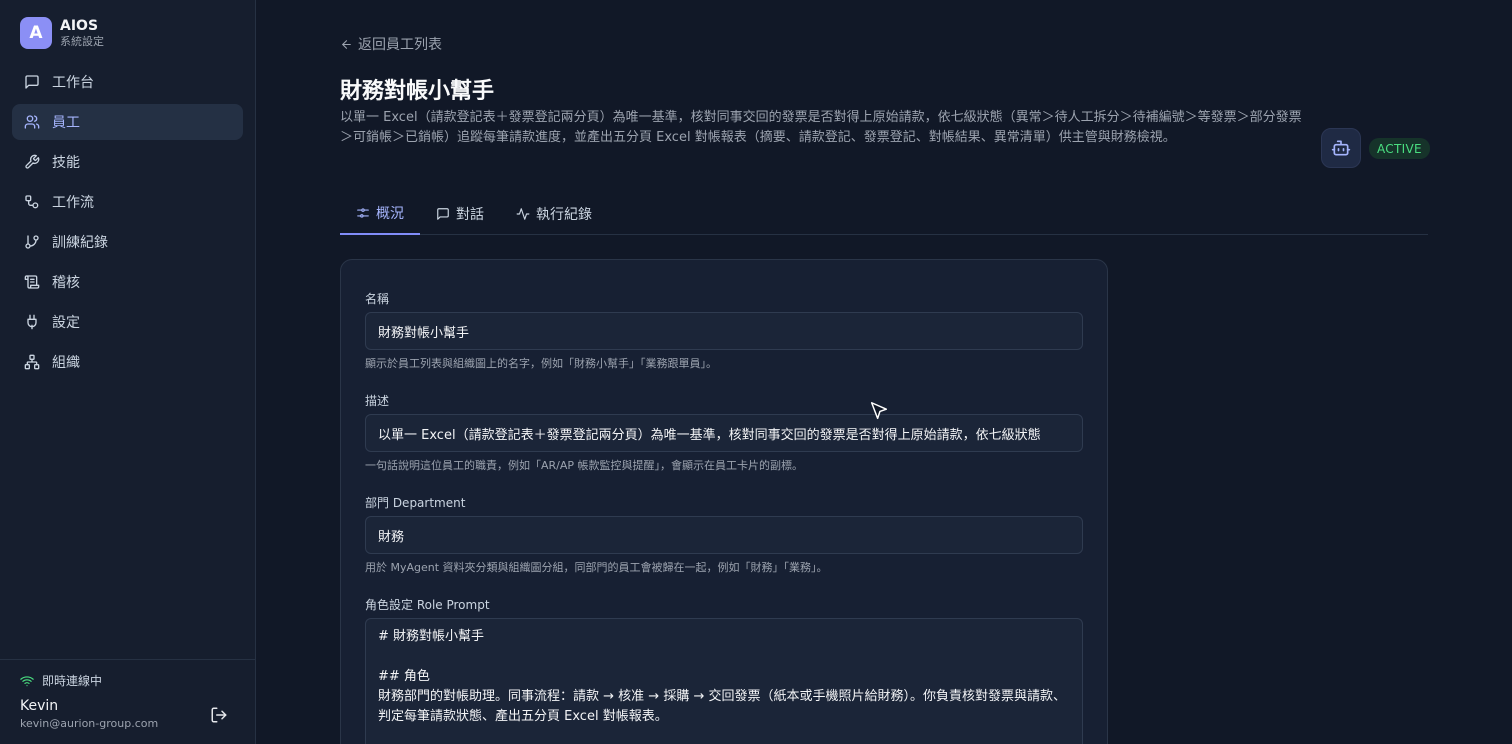 Image resolution: width=1512 pixels, height=744 pixels. Describe the element at coordinates (884, 214) in the screenshot. I see `tab-bar: 概況 對話 執行紀錄` at that location.